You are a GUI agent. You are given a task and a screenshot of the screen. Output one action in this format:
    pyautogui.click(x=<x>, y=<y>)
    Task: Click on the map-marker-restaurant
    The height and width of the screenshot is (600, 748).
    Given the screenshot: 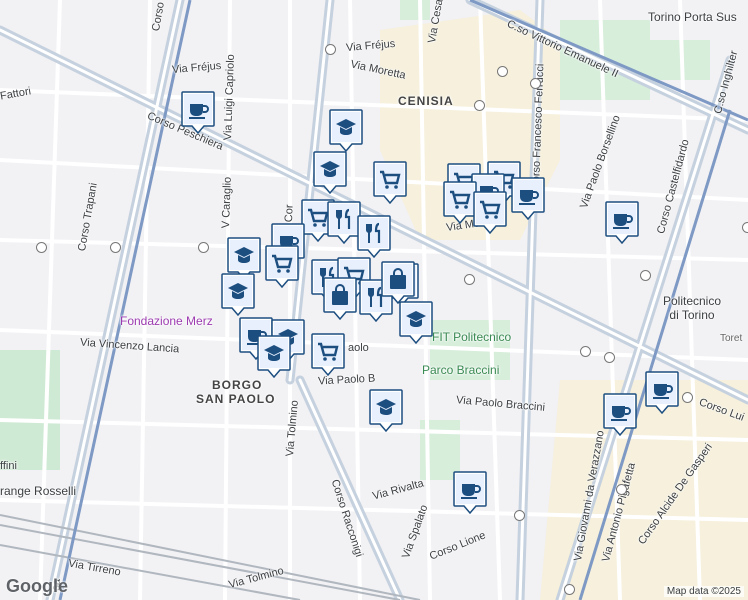 What is the action you would take?
    pyautogui.click(x=374, y=236)
    